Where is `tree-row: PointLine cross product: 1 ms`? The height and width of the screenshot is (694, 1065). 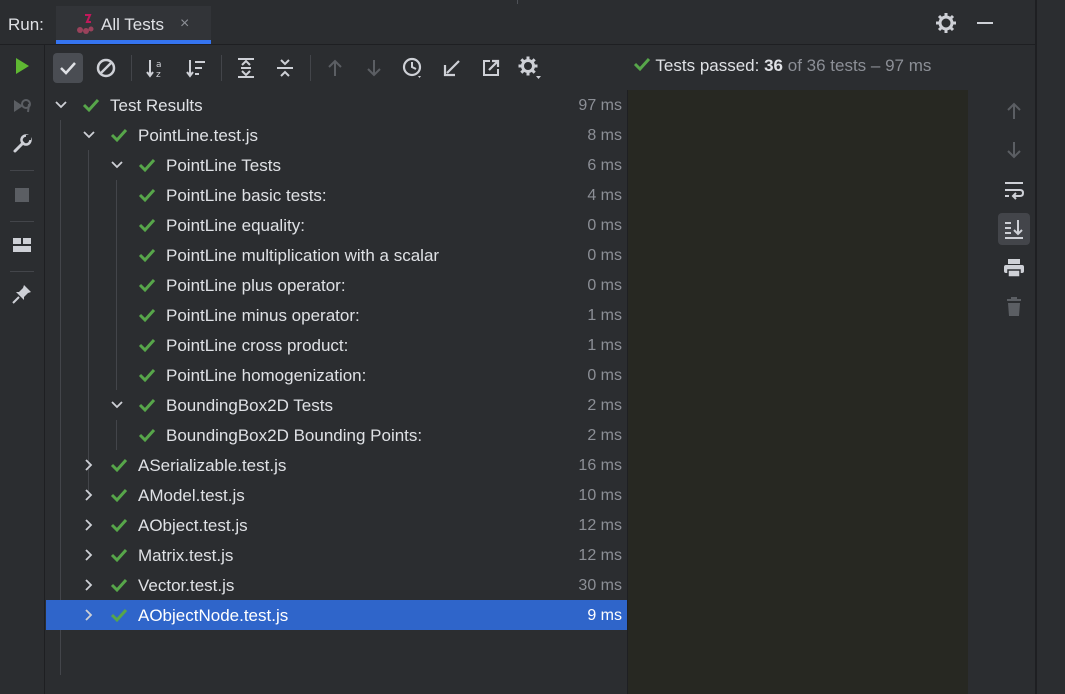
tree-row: PointLine cross product: 1 ms is located at coordinates (336, 345).